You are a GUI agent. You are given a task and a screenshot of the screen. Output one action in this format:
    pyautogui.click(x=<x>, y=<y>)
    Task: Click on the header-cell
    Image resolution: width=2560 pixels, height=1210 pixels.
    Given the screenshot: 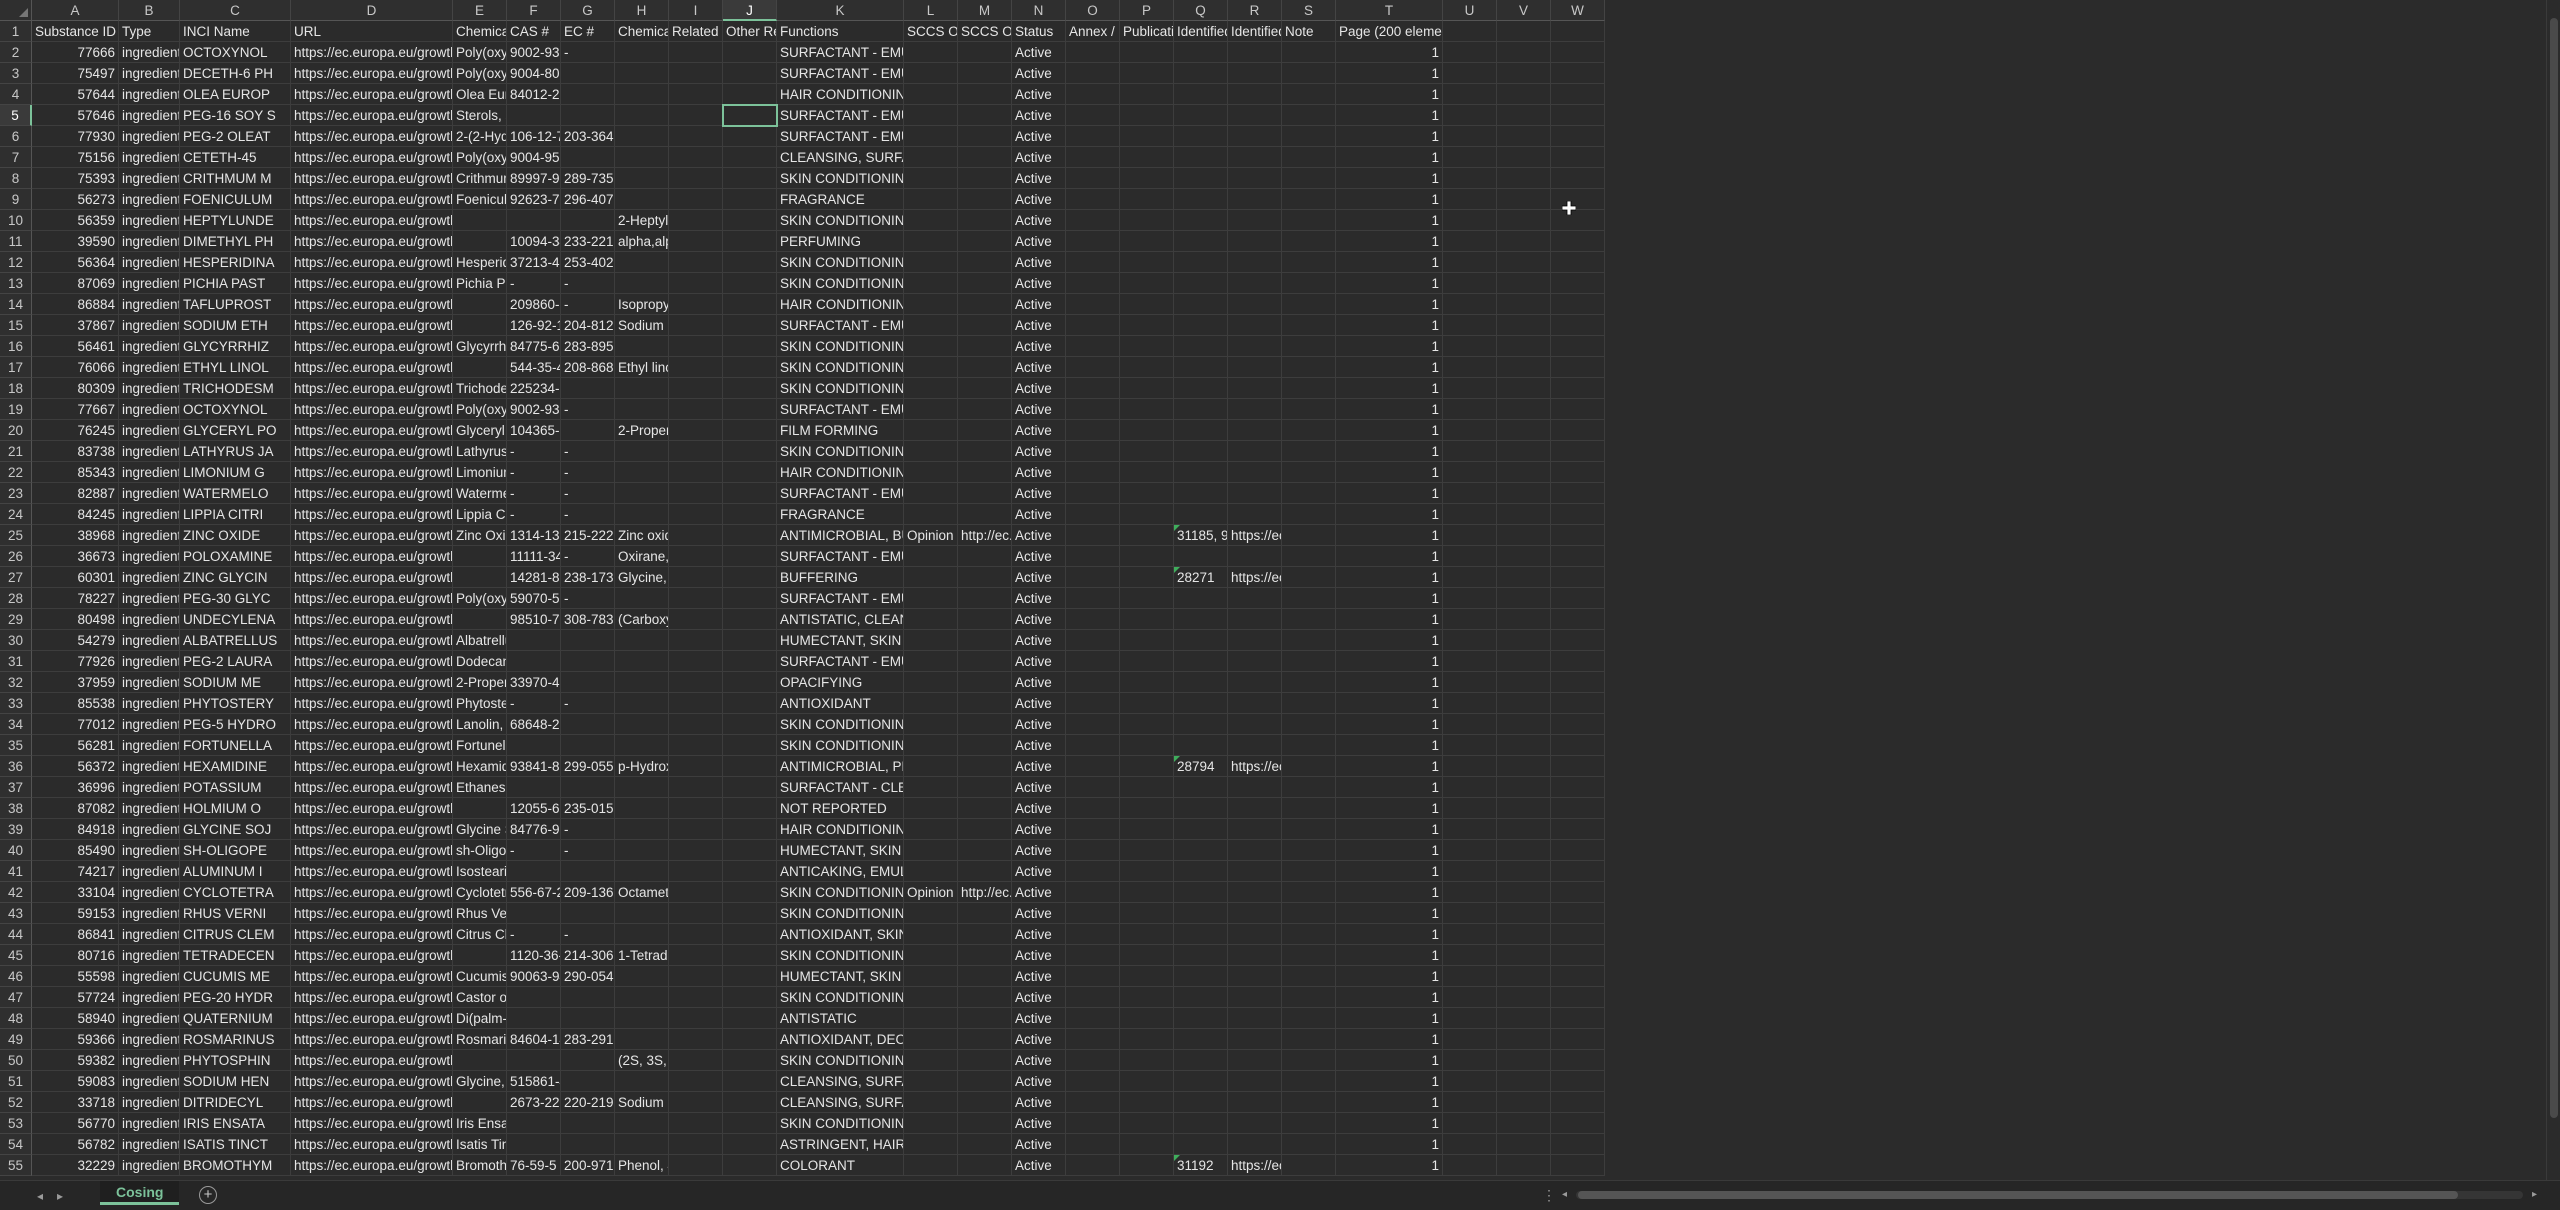 What is the action you would take?
    pyautogui.click(x=1470, y=31)
    